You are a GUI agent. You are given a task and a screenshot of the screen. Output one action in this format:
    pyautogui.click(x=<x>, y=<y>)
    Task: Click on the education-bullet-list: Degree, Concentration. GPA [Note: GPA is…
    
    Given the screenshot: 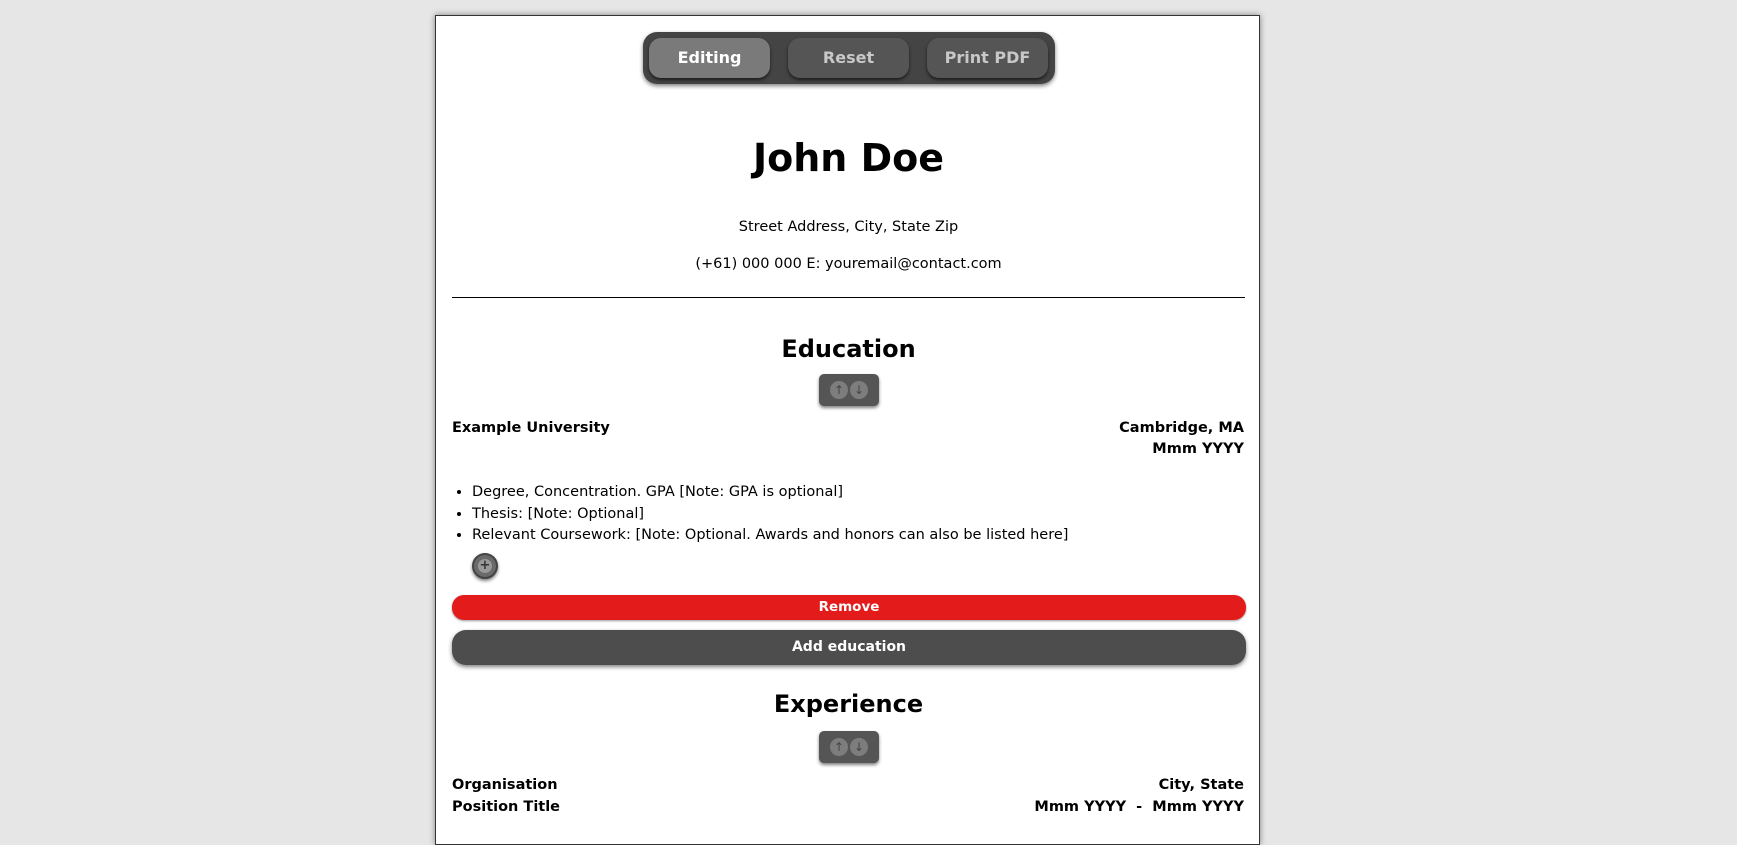 What is the action you would take?
    pyautogui.click(x=760, y=514)
    